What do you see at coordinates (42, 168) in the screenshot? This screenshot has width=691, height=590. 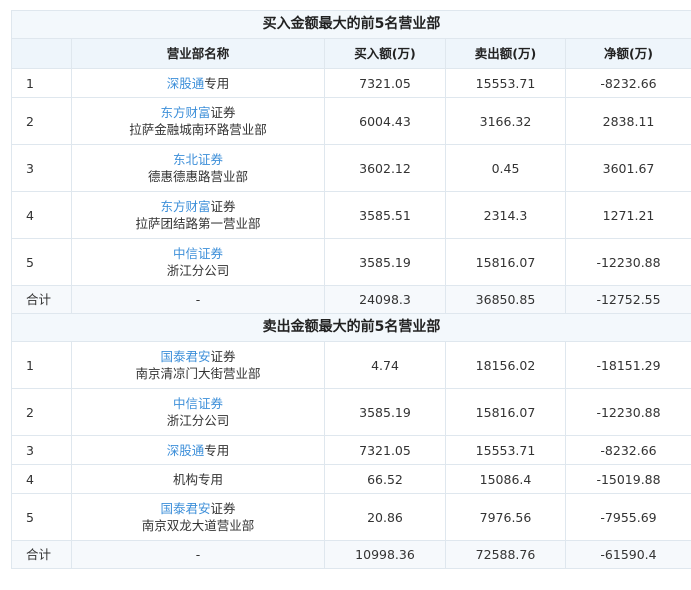 I see `rank-cell: 3` at bounding box center [42, 168].